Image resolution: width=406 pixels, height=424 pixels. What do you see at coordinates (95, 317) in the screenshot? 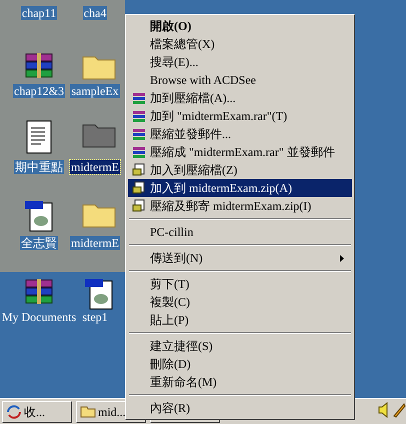
I see `icon-label: step1` at bounding box center [95, 317].